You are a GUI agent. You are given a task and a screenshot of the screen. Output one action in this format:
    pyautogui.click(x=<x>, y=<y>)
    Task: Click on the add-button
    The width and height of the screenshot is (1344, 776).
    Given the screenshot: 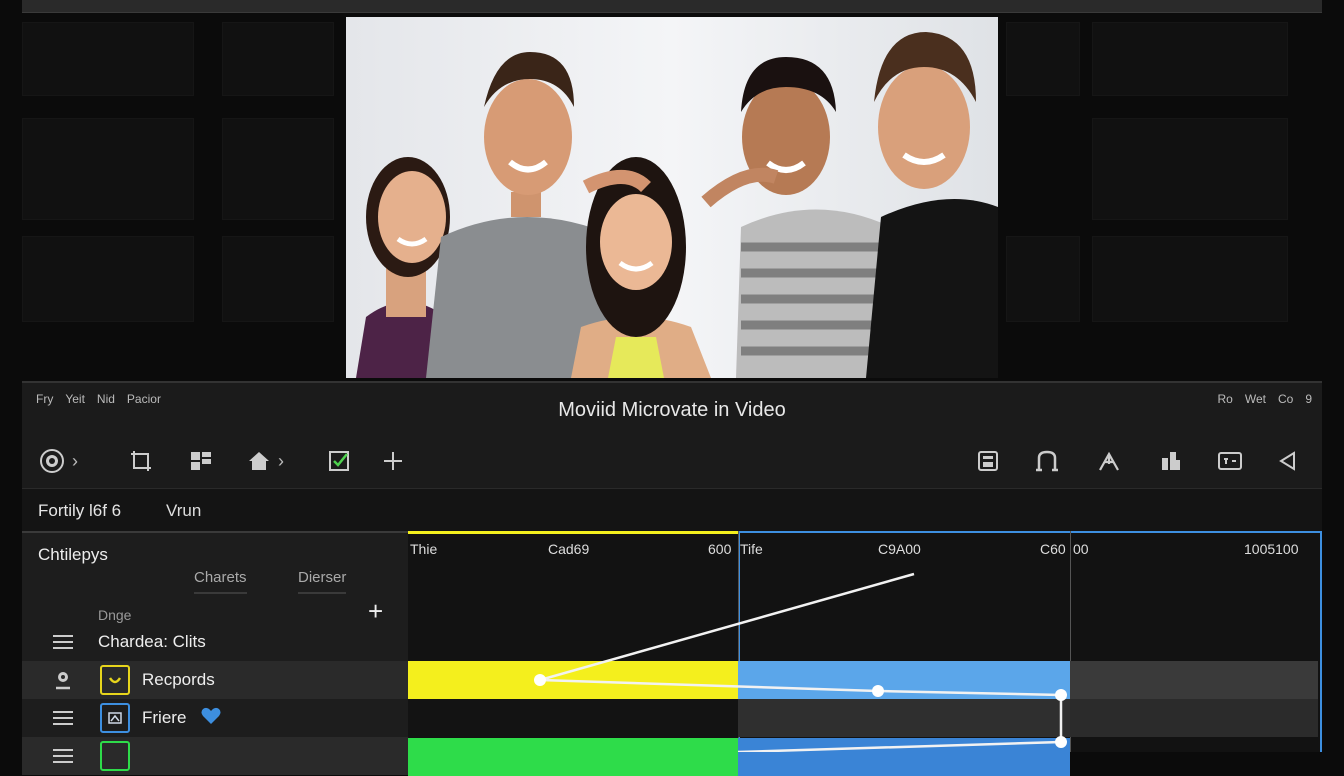 What is the action you would take?
    pyautogui.click(x=393, y=461)
    